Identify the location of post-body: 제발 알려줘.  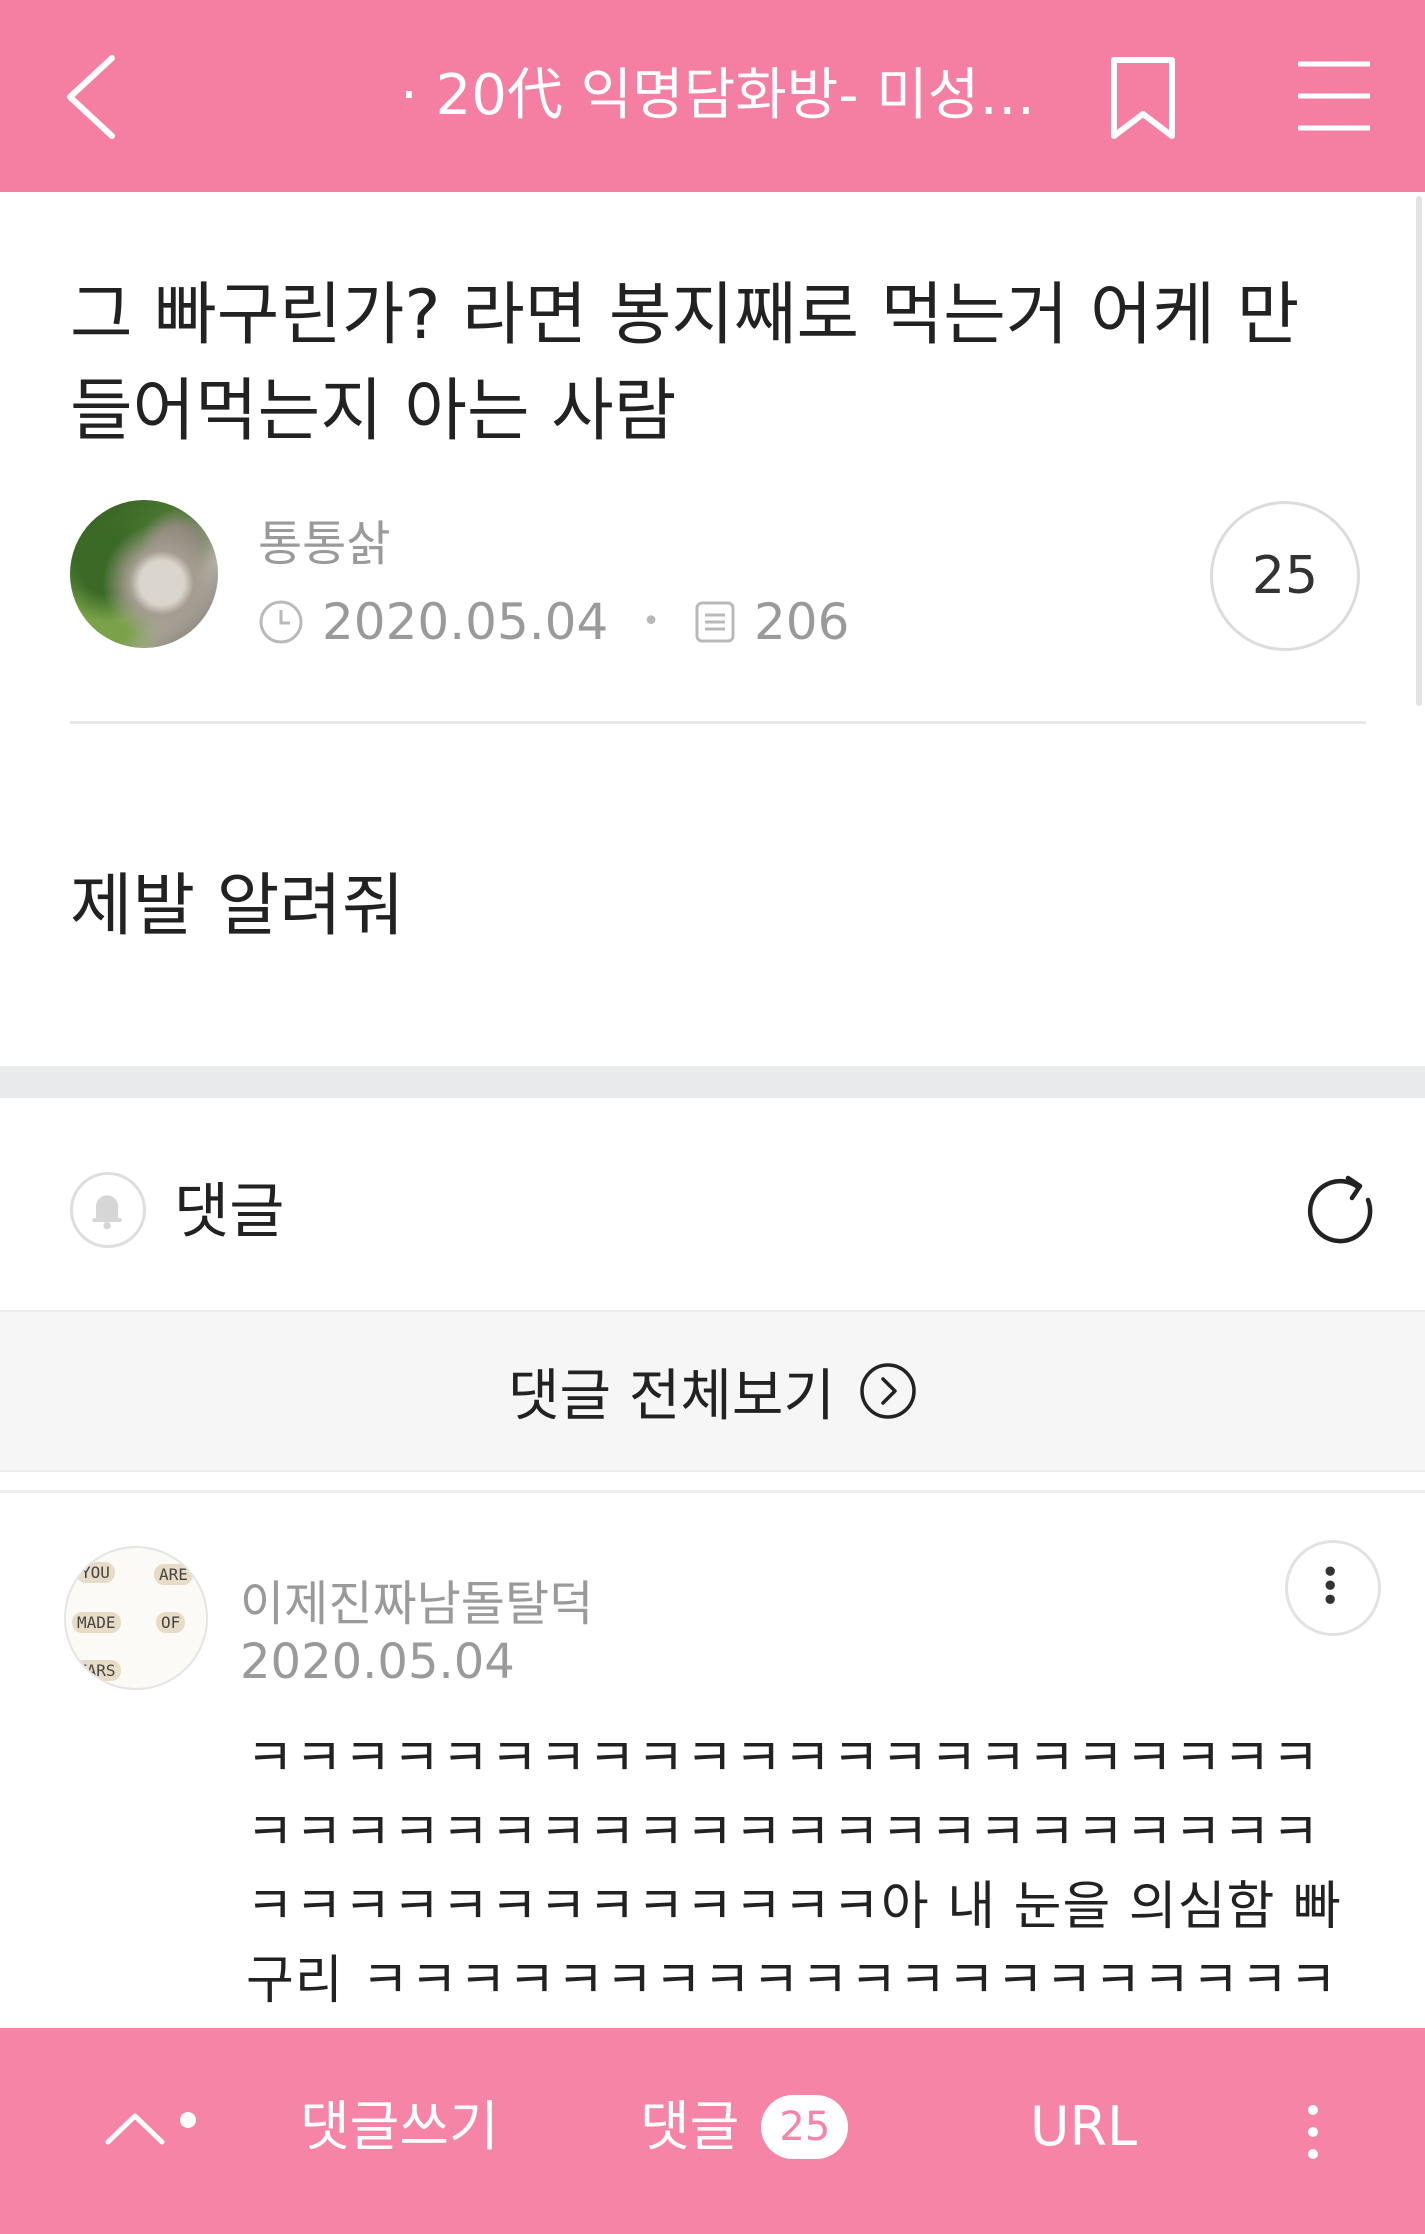
(237, 906).